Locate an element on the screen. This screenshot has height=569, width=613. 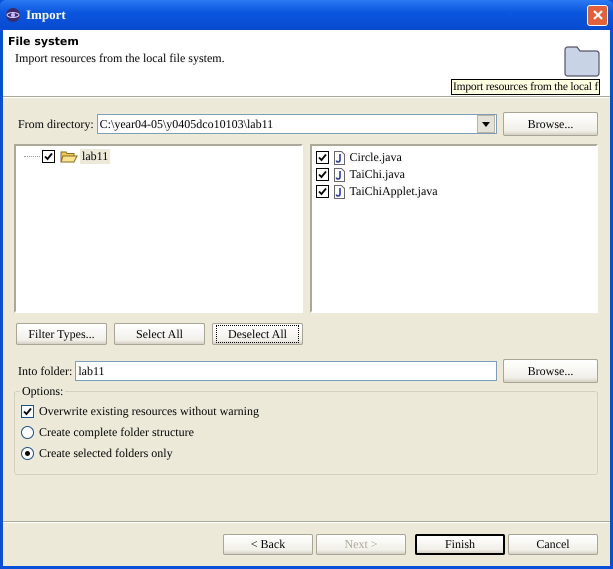
selection-button: Deselect All is located at coordinates (257, 334).